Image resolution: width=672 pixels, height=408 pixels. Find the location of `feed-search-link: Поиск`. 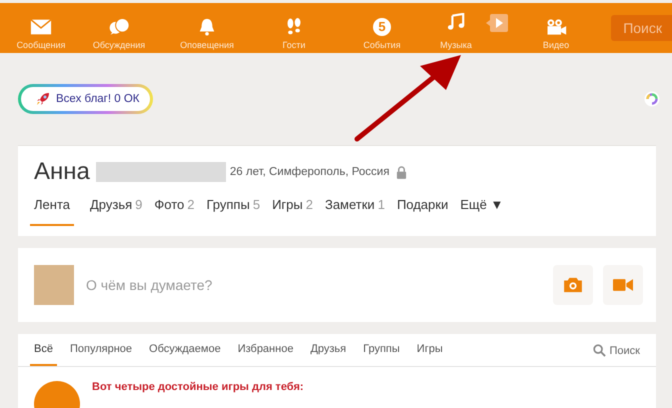

feed-search-link: Поиск is located at coordinates (616, 355).